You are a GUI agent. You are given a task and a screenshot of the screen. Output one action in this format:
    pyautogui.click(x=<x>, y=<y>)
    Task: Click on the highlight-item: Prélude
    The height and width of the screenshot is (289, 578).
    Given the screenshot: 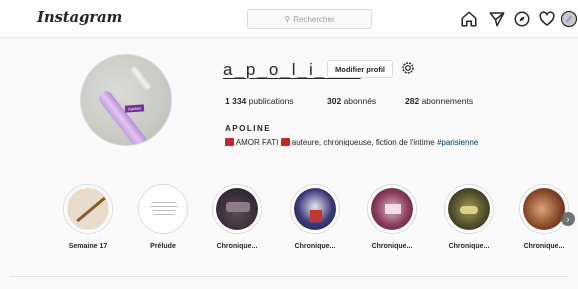 What is the action you would take?
    pyautogui.click(x=163, y=217)
    